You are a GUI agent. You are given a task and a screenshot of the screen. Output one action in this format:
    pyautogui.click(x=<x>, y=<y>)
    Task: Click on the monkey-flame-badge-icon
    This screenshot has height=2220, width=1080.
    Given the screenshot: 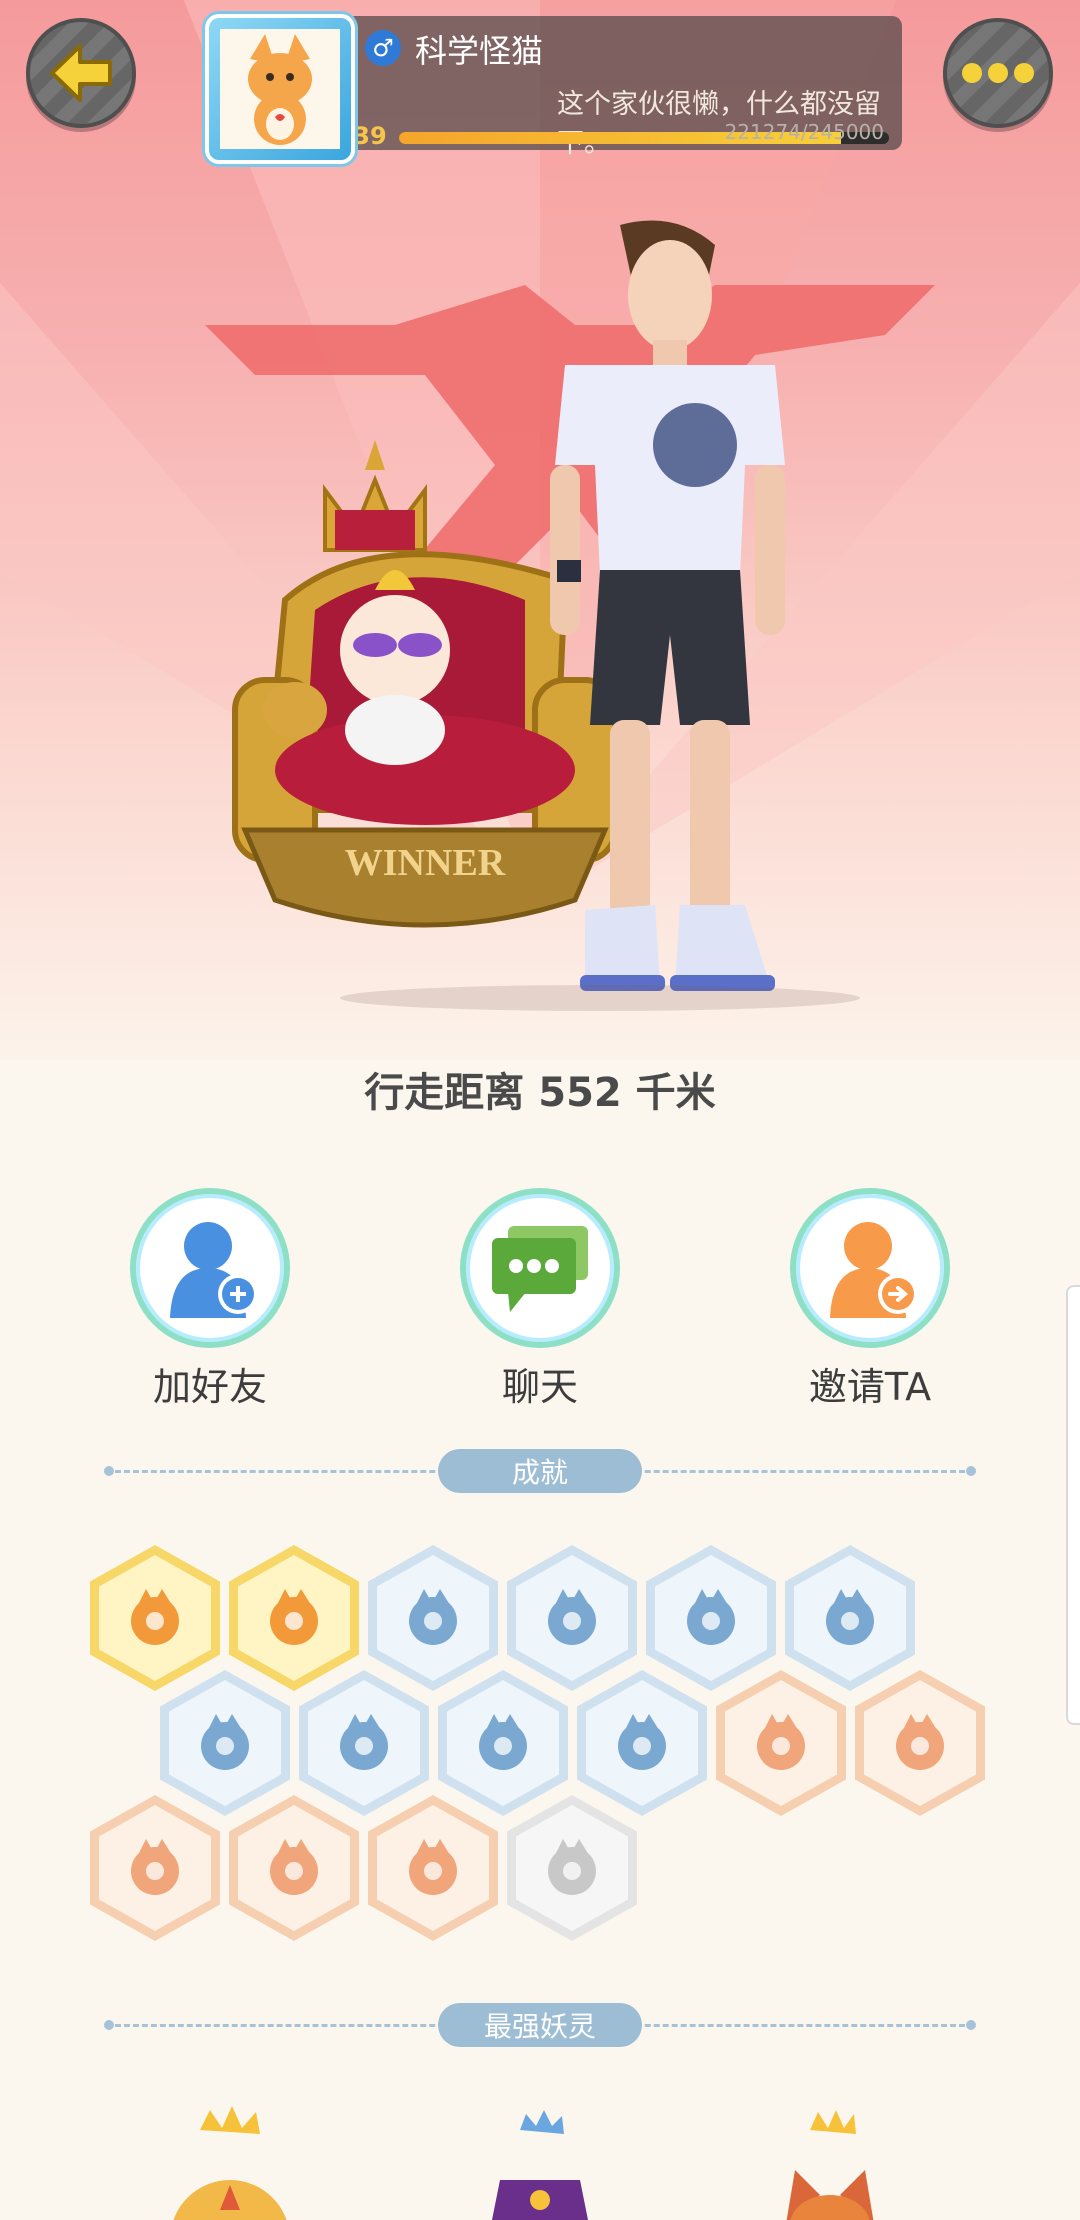 What is the action you would take?
    pyautogui.click(x=781, y=1742)
    